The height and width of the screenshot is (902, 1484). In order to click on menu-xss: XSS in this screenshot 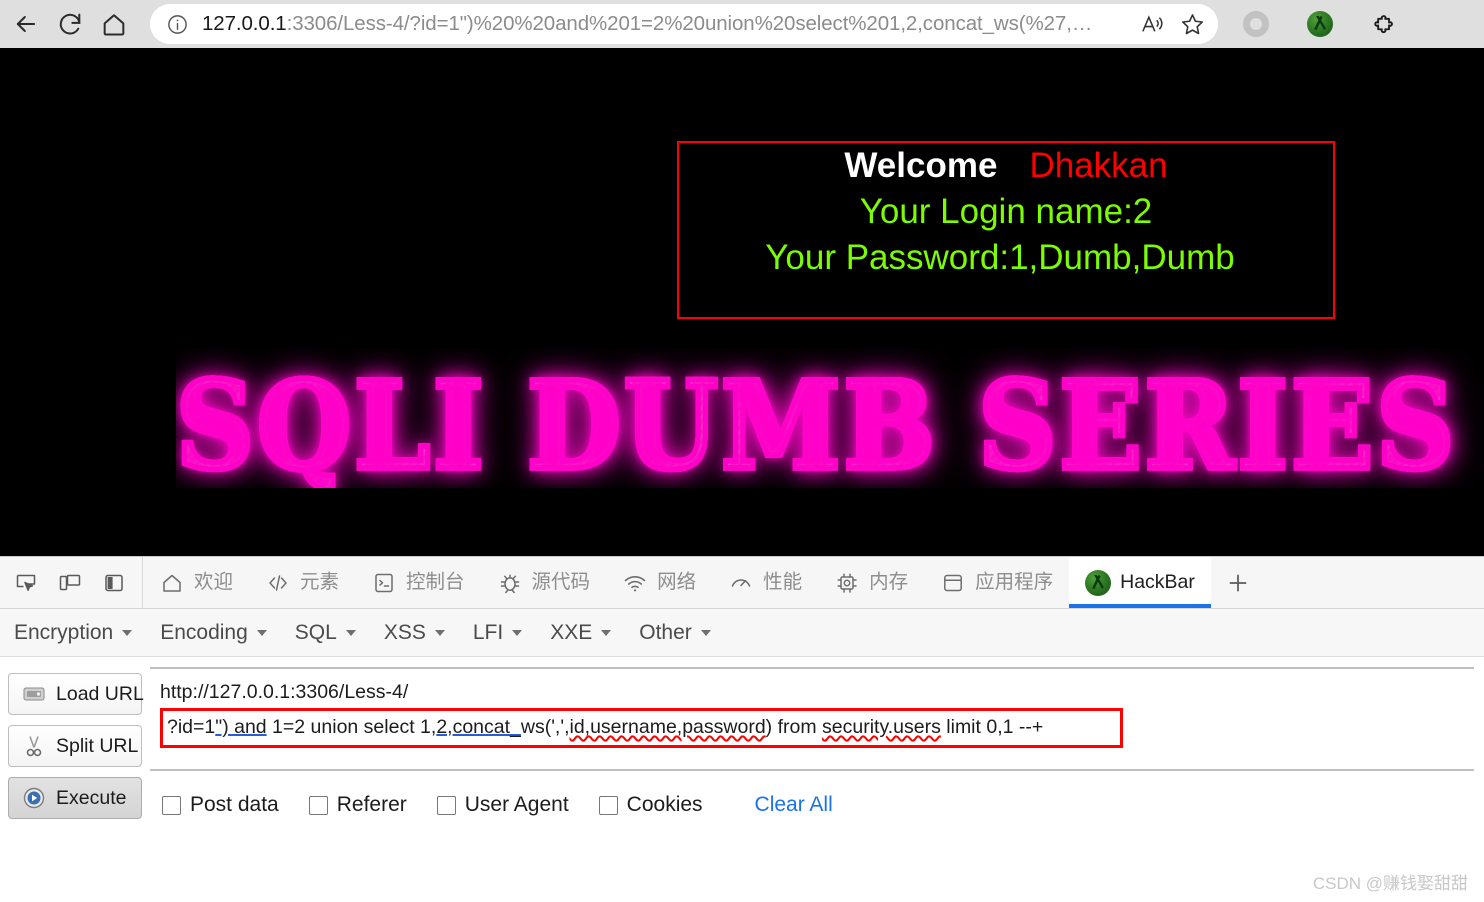, I will do `click(421, 633)`.